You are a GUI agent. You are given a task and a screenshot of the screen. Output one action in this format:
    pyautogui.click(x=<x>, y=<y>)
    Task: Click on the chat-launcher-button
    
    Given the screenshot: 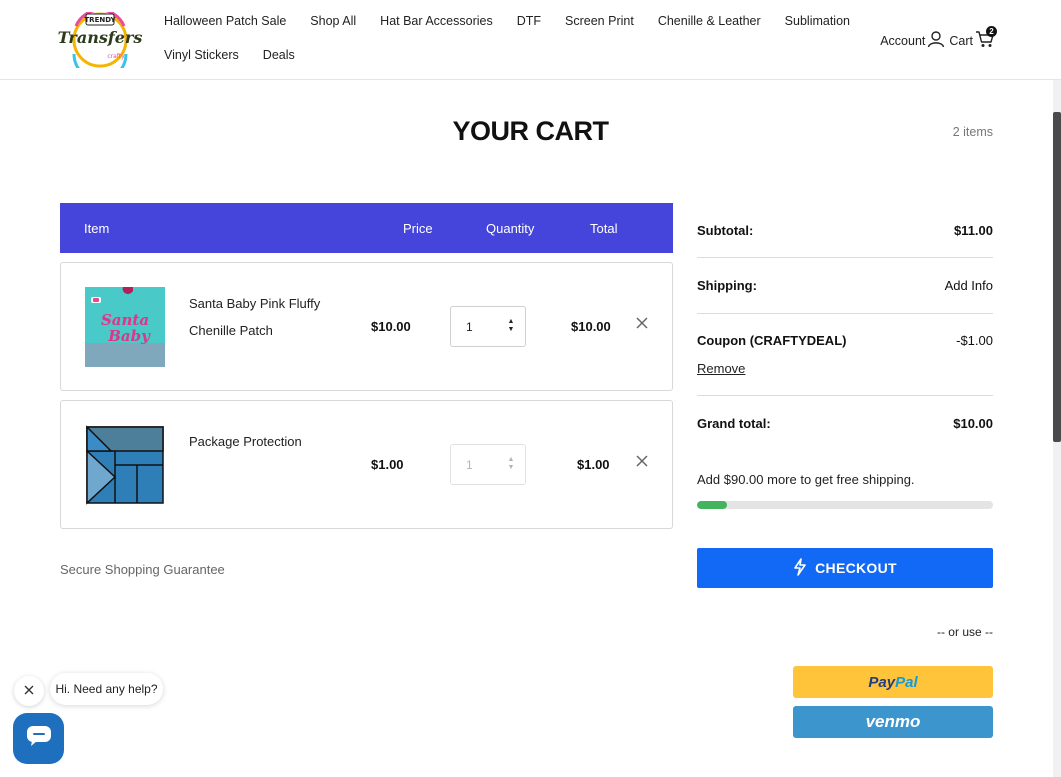 What is the action you would take?
    pyautogui.click(x=38, y=738)
    